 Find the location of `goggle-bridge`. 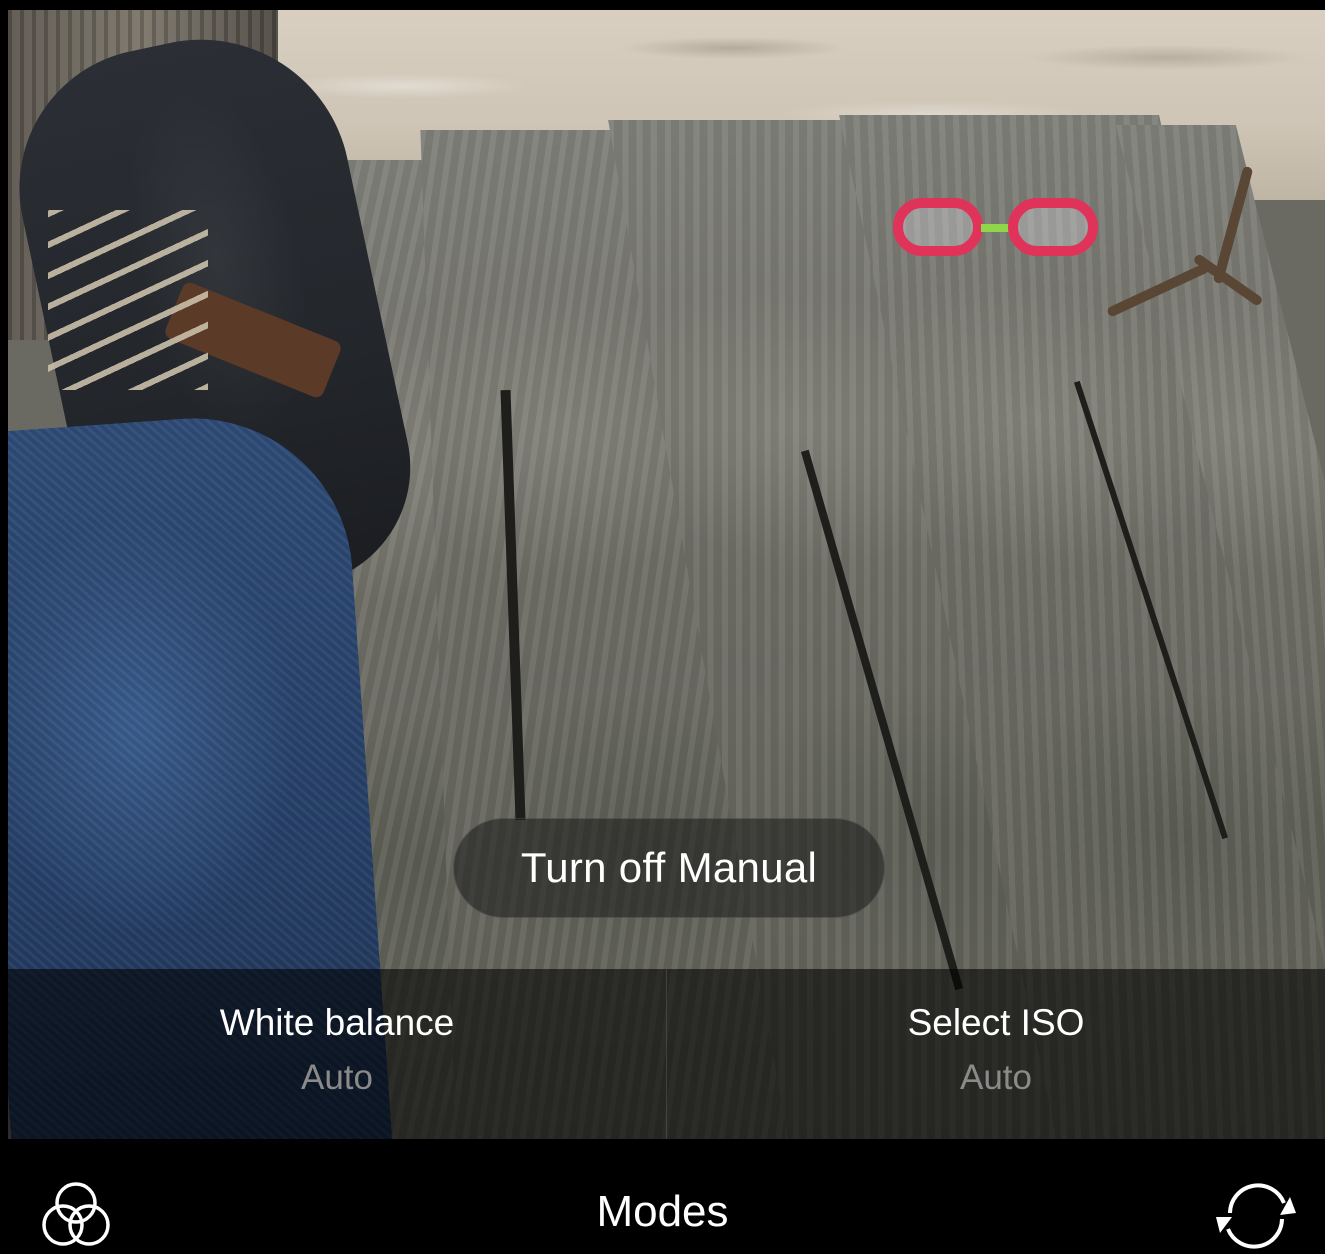

goggle-bridge is located at coordinates (996, 228).